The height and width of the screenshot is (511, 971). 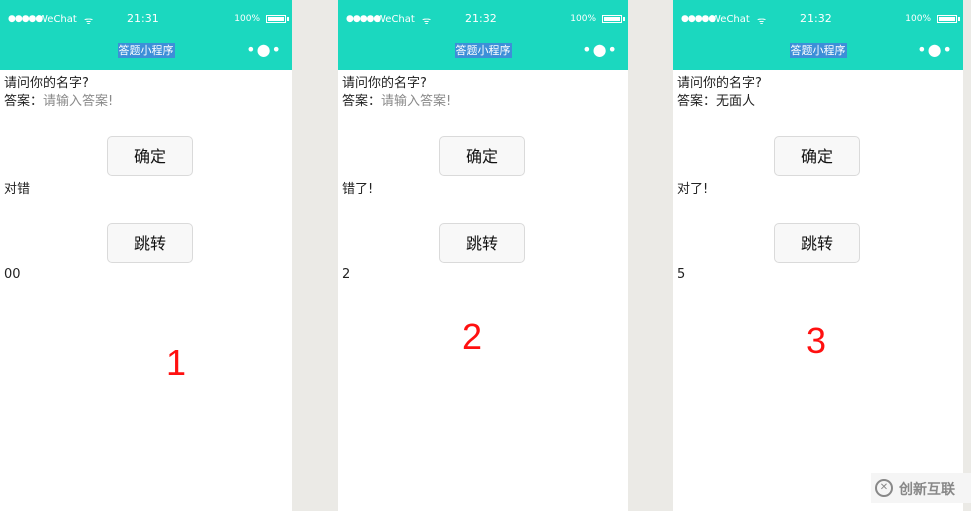 What do you see at coordinates (176, 362) in the screenshot?
I see `step-number-annotation: 1` at bounding box center [176, 362].